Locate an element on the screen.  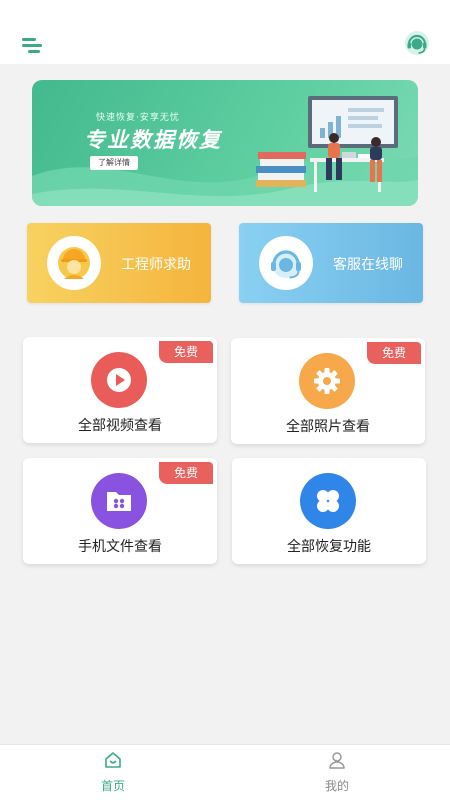
bottom-tab-bar: 首页 我的 is located at coordinates (225, 772).